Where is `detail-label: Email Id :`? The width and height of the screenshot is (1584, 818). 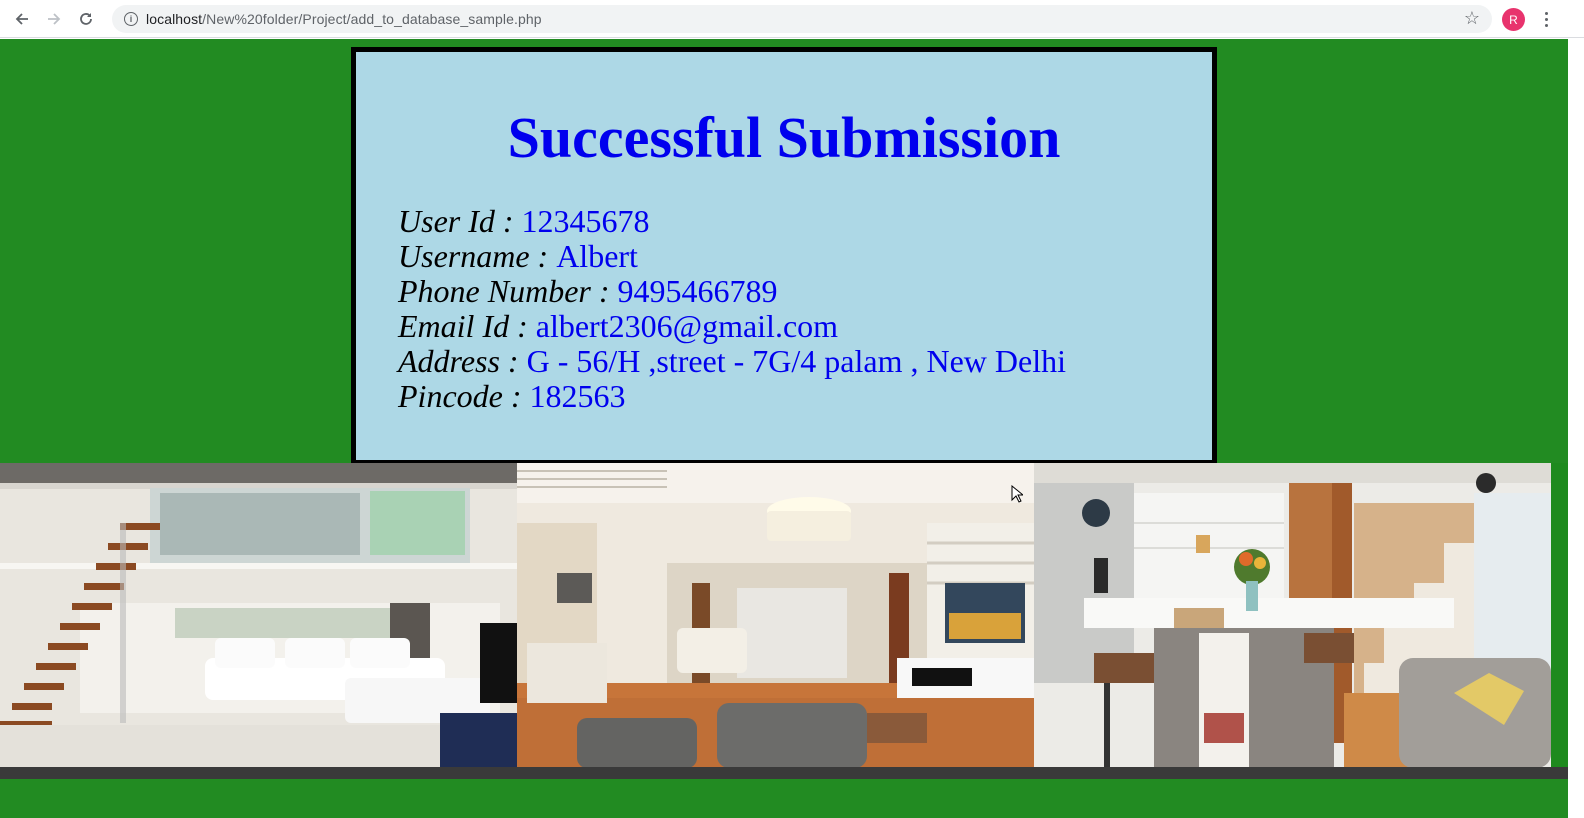 detail-label: Email Id : is located at coordinates (467, 326).